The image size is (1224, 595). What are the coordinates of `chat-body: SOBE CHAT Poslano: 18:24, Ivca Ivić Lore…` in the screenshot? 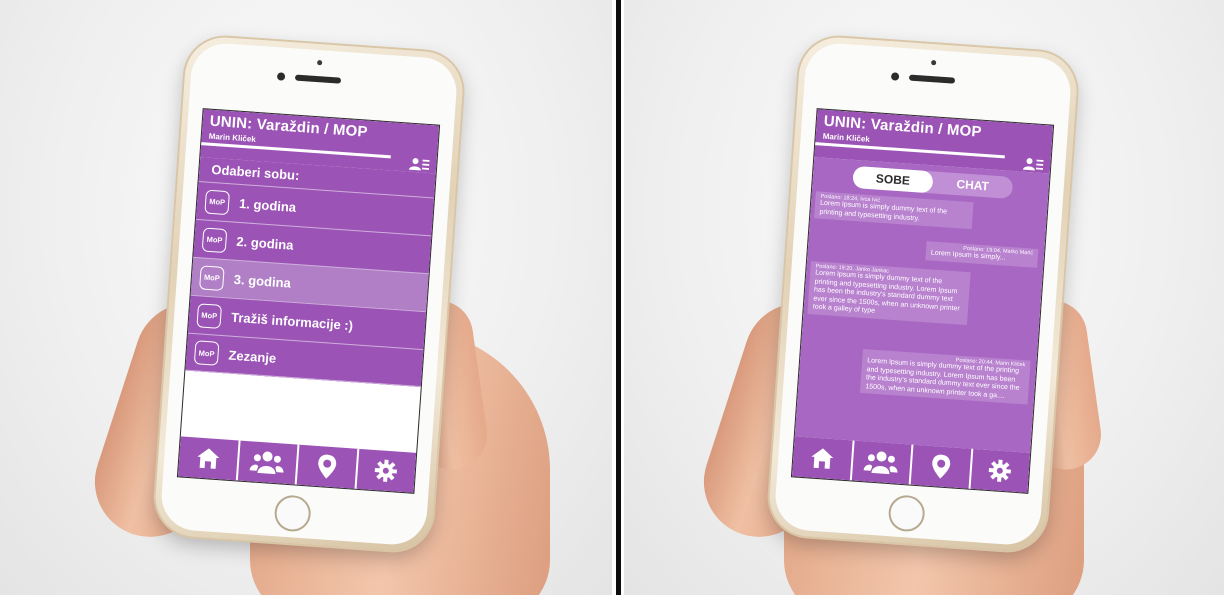 It's located at (922, 305).